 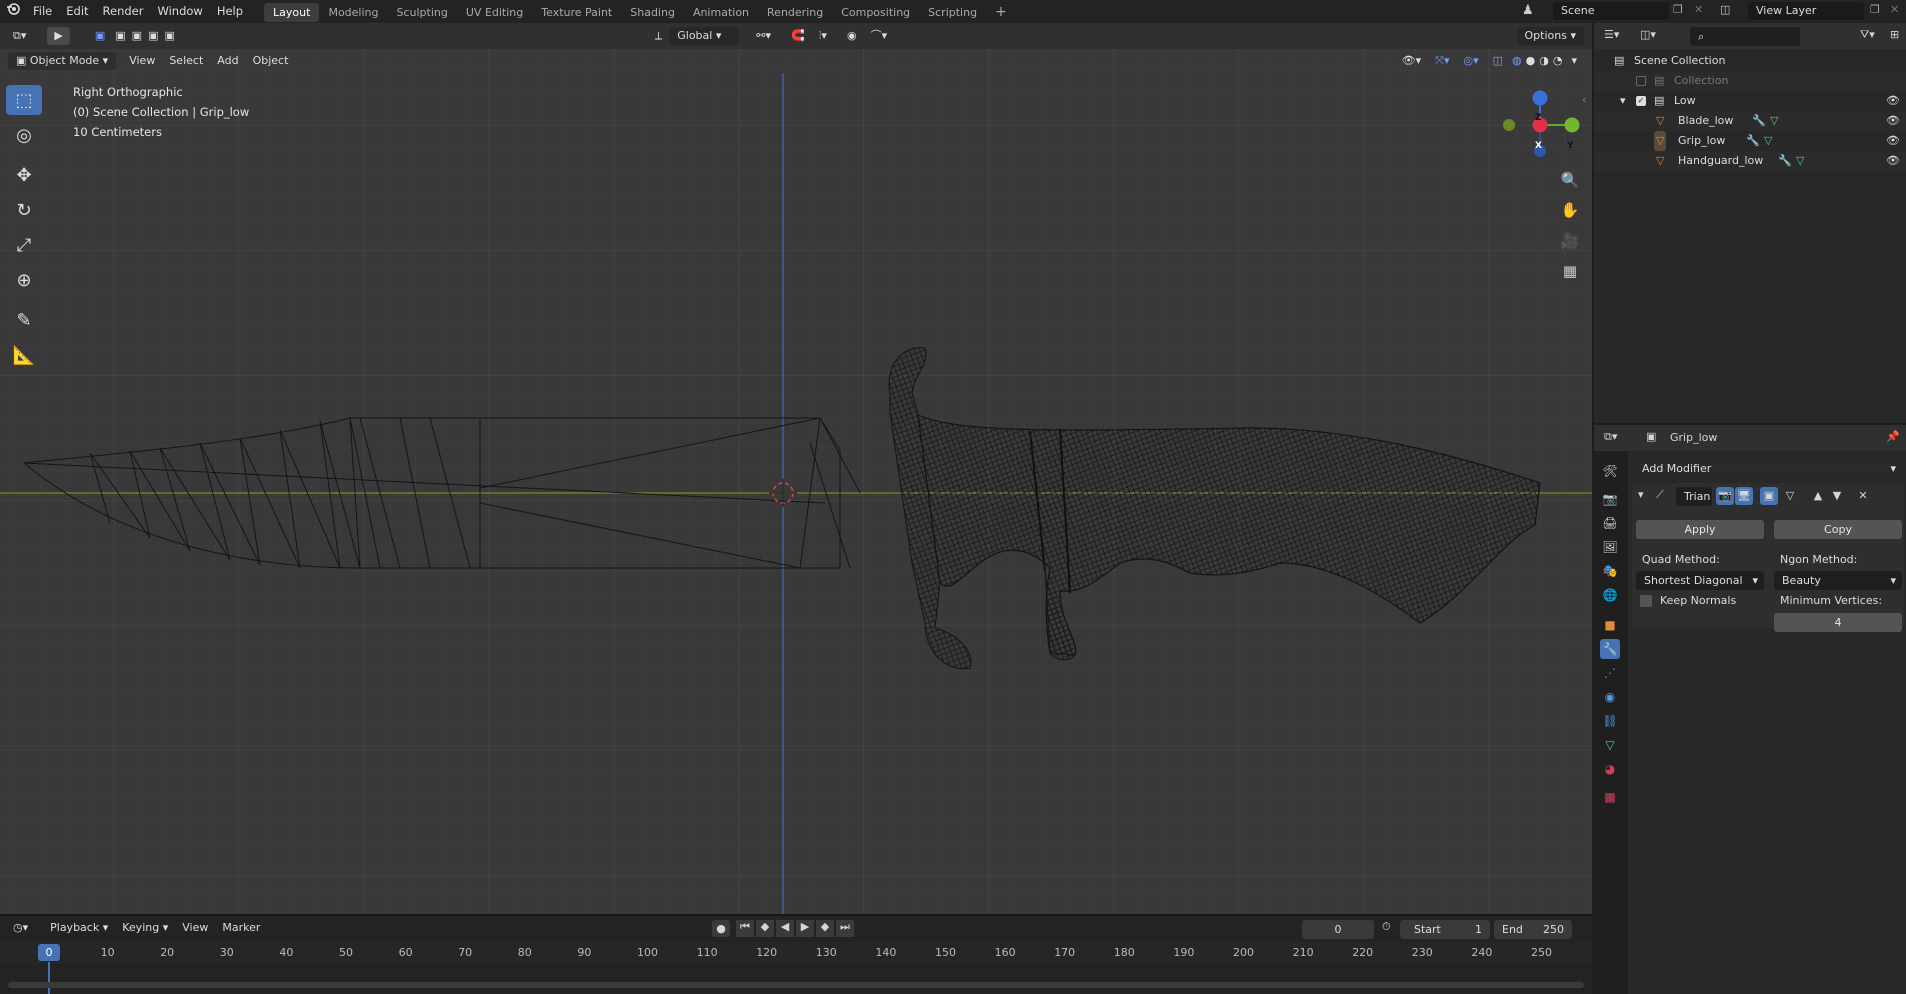 I want to click on menu-select: Select, so click(x=186, y=61).